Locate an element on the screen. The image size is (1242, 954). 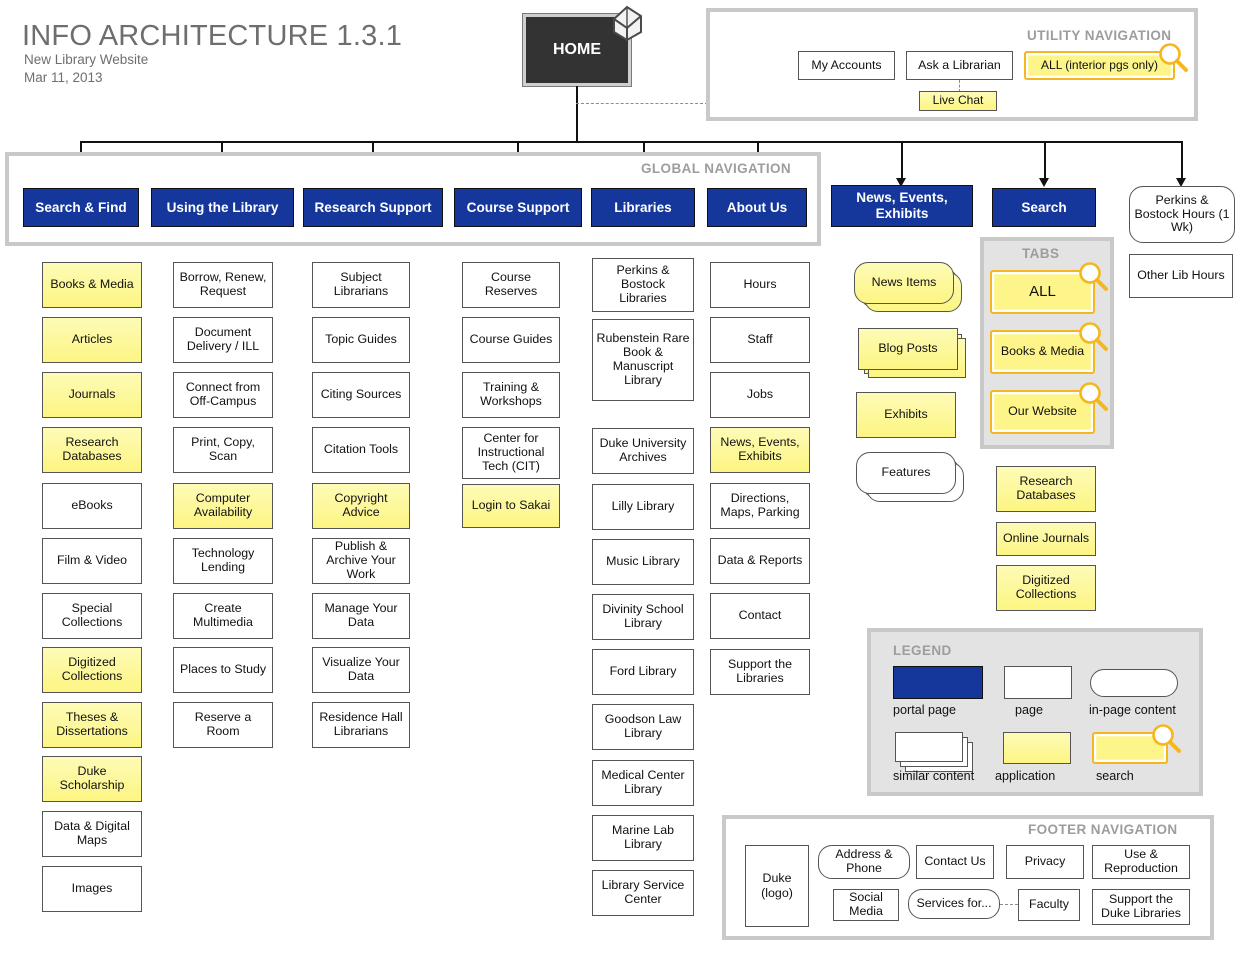
global-nav-using-the-library: Using the Library is located at coordinates (222, 207).